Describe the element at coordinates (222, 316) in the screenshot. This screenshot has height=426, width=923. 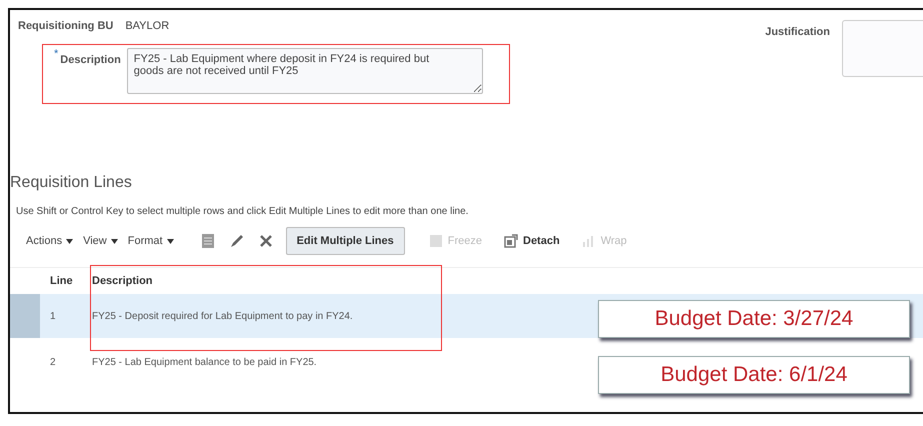
I see `table-cell: FY25 - Deposit required for Lab Equipment to pay in FY24.` at that location.